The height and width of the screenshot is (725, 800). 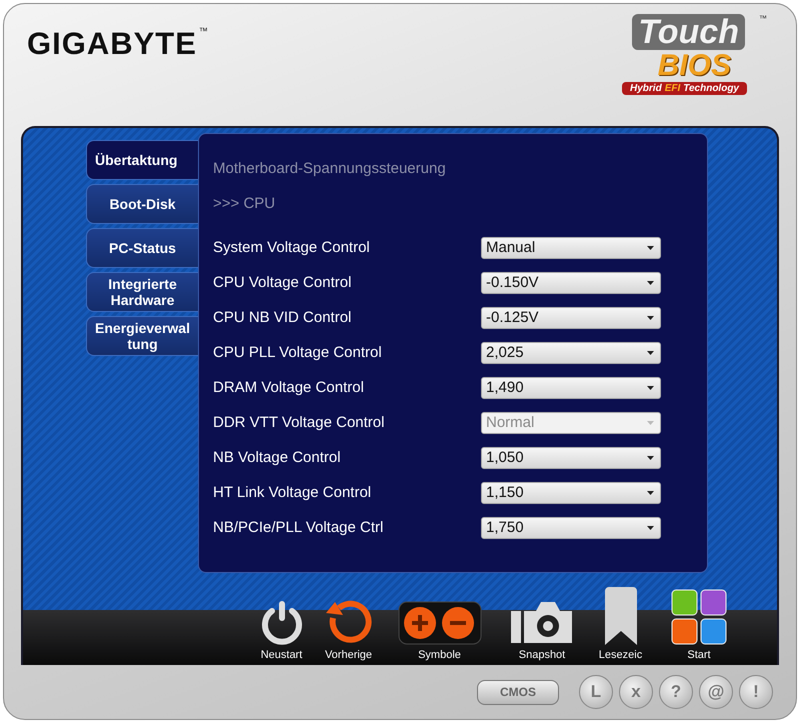 What do you see at coordinates (571, 247) in the screenshot?
I see `dropdown: Manual` at bounding box center [571, 247].